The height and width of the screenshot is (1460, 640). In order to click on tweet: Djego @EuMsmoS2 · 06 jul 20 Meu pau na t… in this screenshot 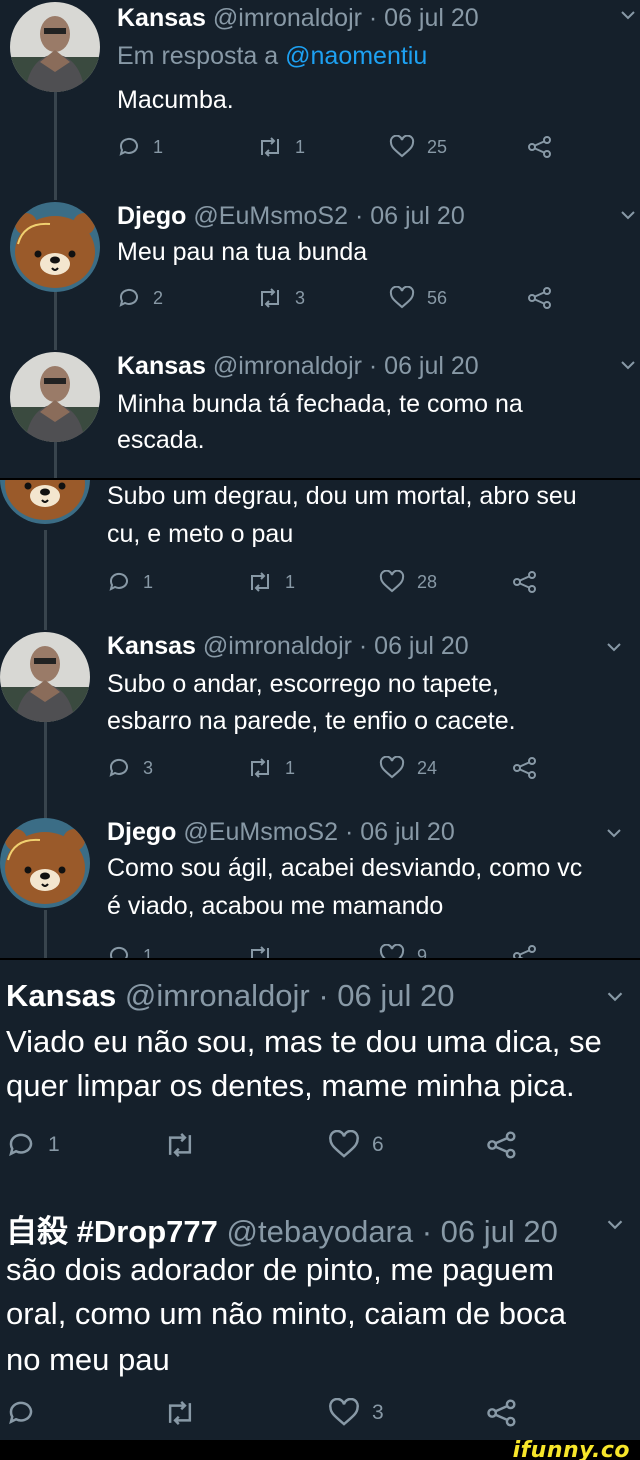, I will do `click(320, 270)`.